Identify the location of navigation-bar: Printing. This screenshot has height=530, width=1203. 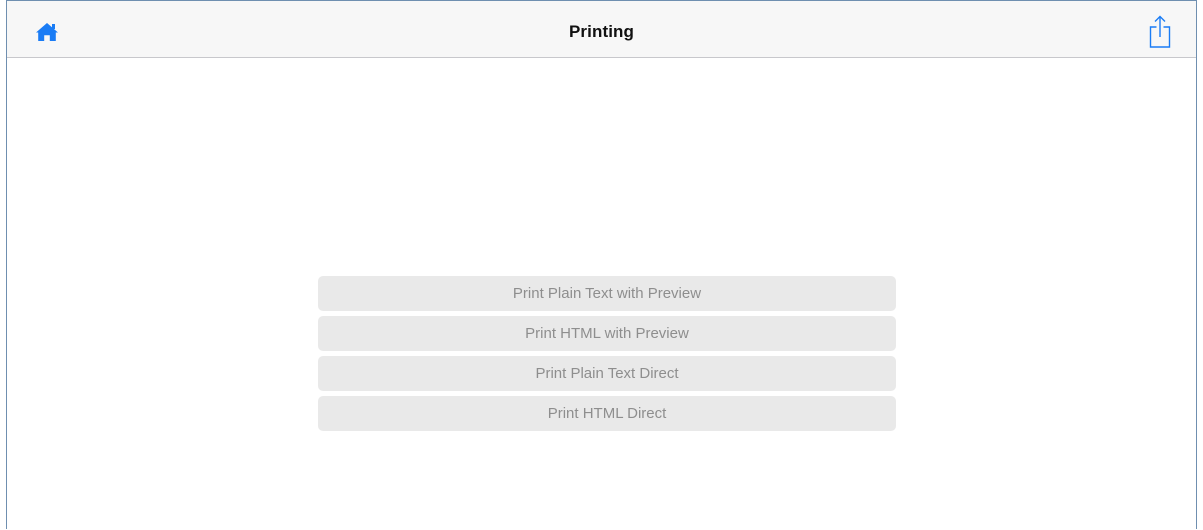
(601, 29).